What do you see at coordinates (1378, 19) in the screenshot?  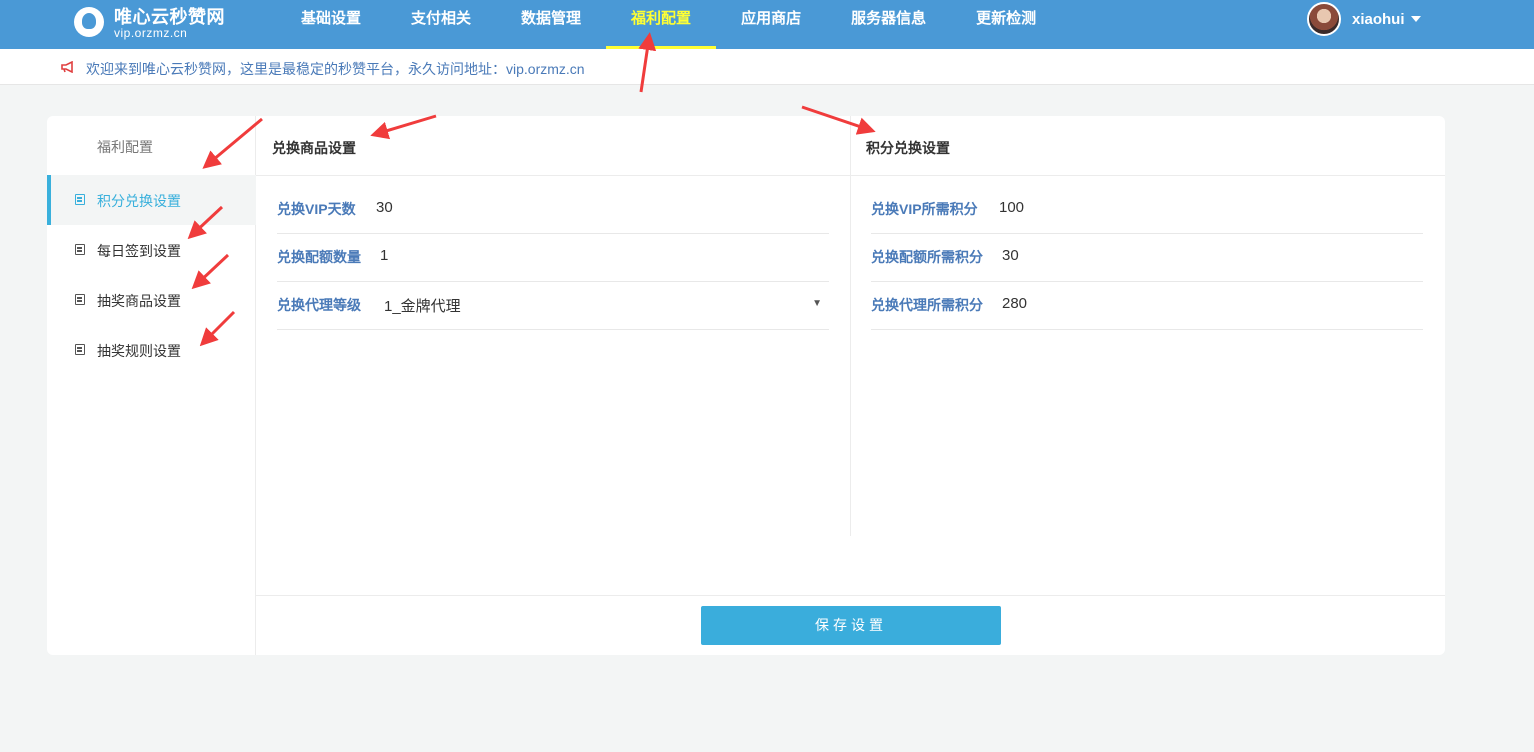 I see `username: xiaohui` at bounding box center [1378, 19].